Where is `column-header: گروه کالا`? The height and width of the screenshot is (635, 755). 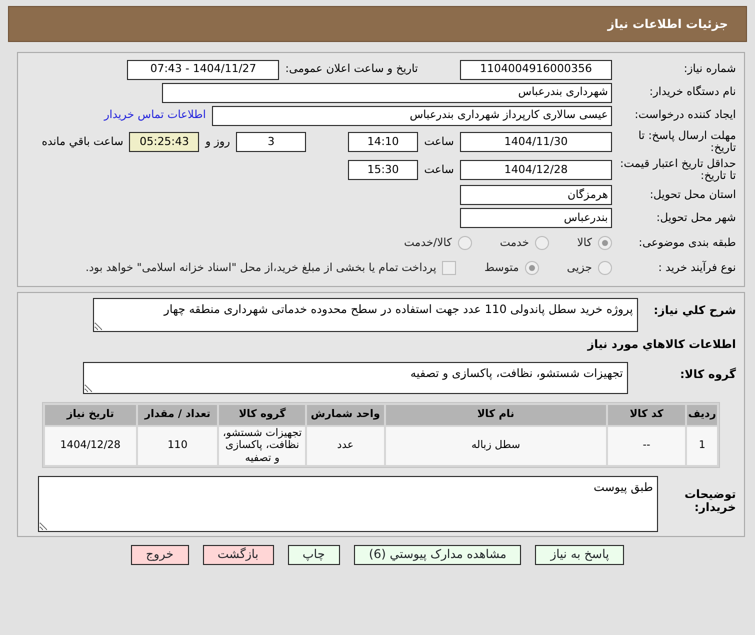
column-header: گروه کالا is located at coordinates (262, 414).